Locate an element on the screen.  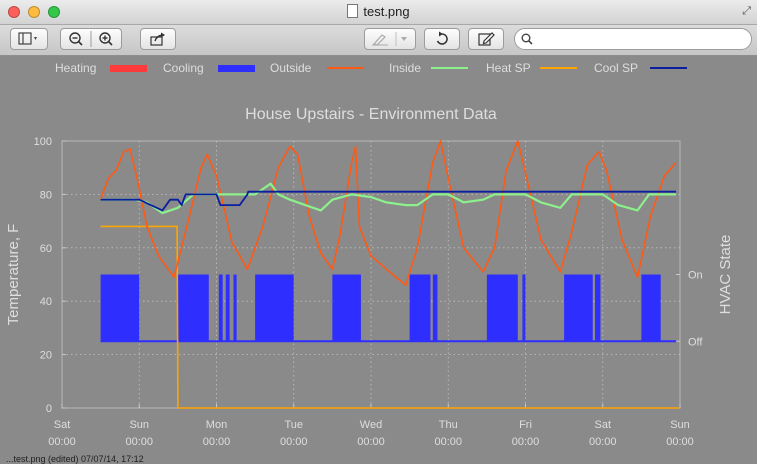
rotate-icon is located at coordinates (442, 38).